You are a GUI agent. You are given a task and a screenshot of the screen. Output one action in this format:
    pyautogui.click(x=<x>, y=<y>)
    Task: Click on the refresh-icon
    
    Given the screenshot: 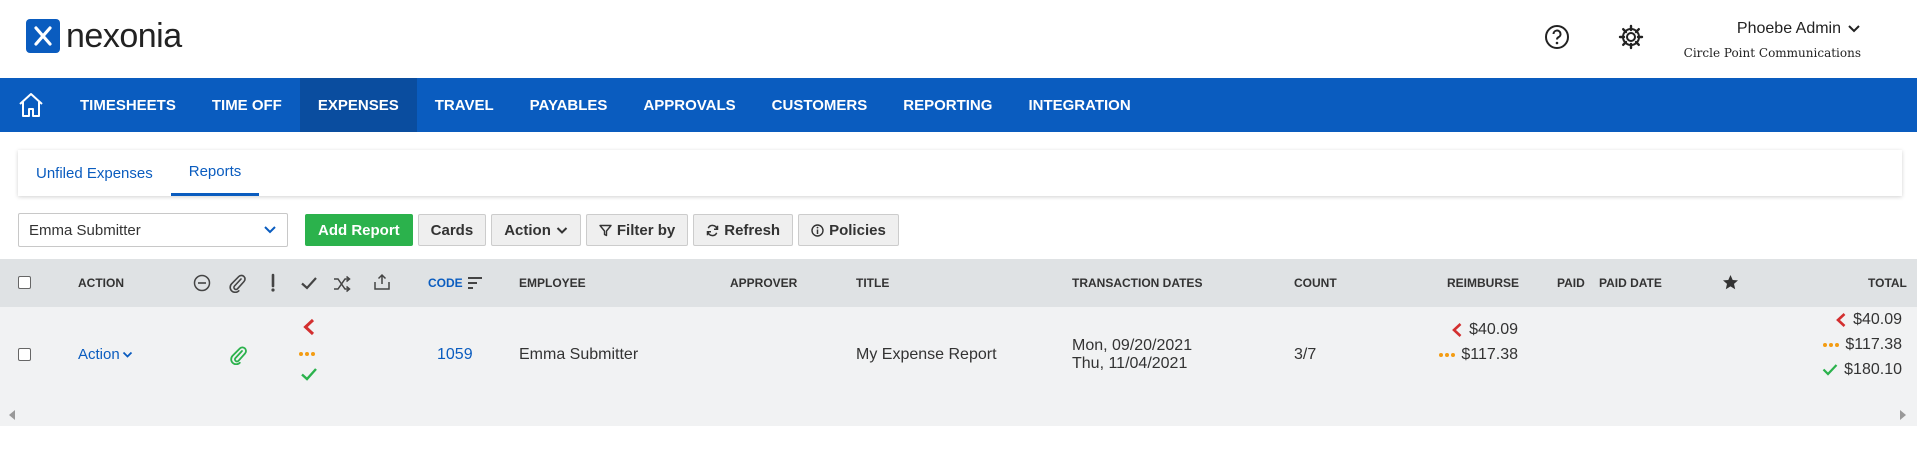 What is the action you would take?
    pyautogui.click(x=712, y=230)
    